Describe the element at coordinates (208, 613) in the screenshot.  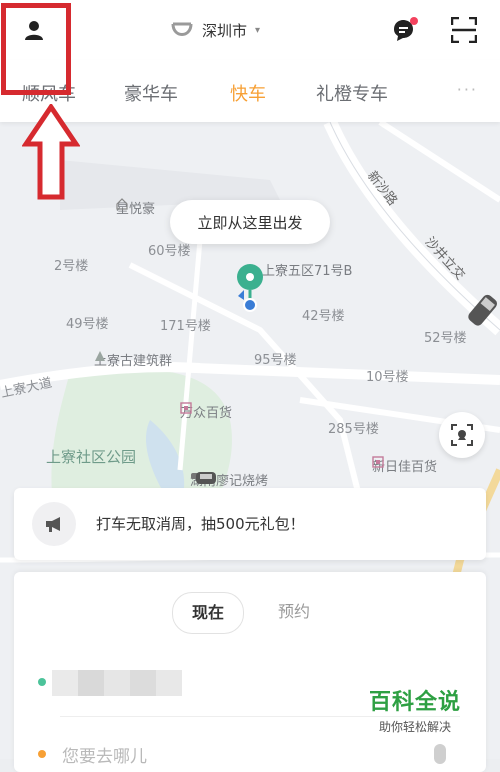
I see `mode-now-button: 现在` at that location.